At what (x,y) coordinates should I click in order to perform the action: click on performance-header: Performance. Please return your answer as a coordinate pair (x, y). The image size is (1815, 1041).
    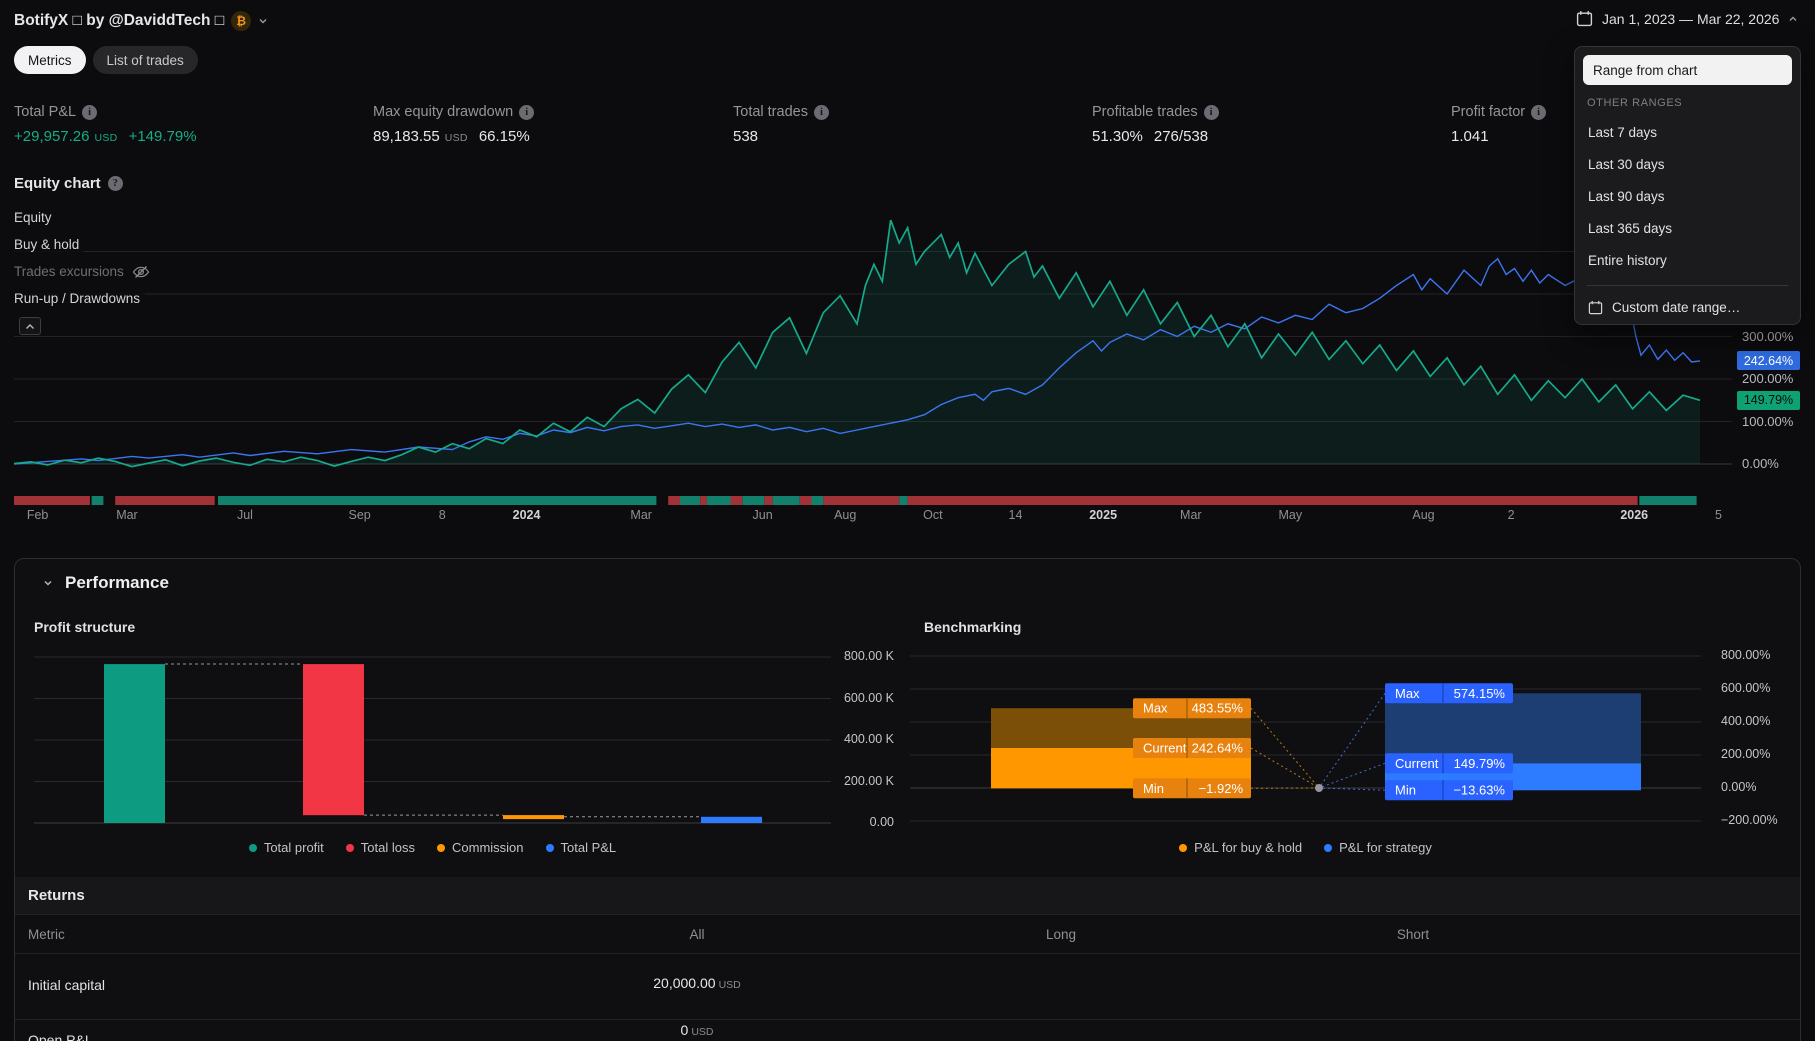
    Looking at the image, I should click on (106, 583).